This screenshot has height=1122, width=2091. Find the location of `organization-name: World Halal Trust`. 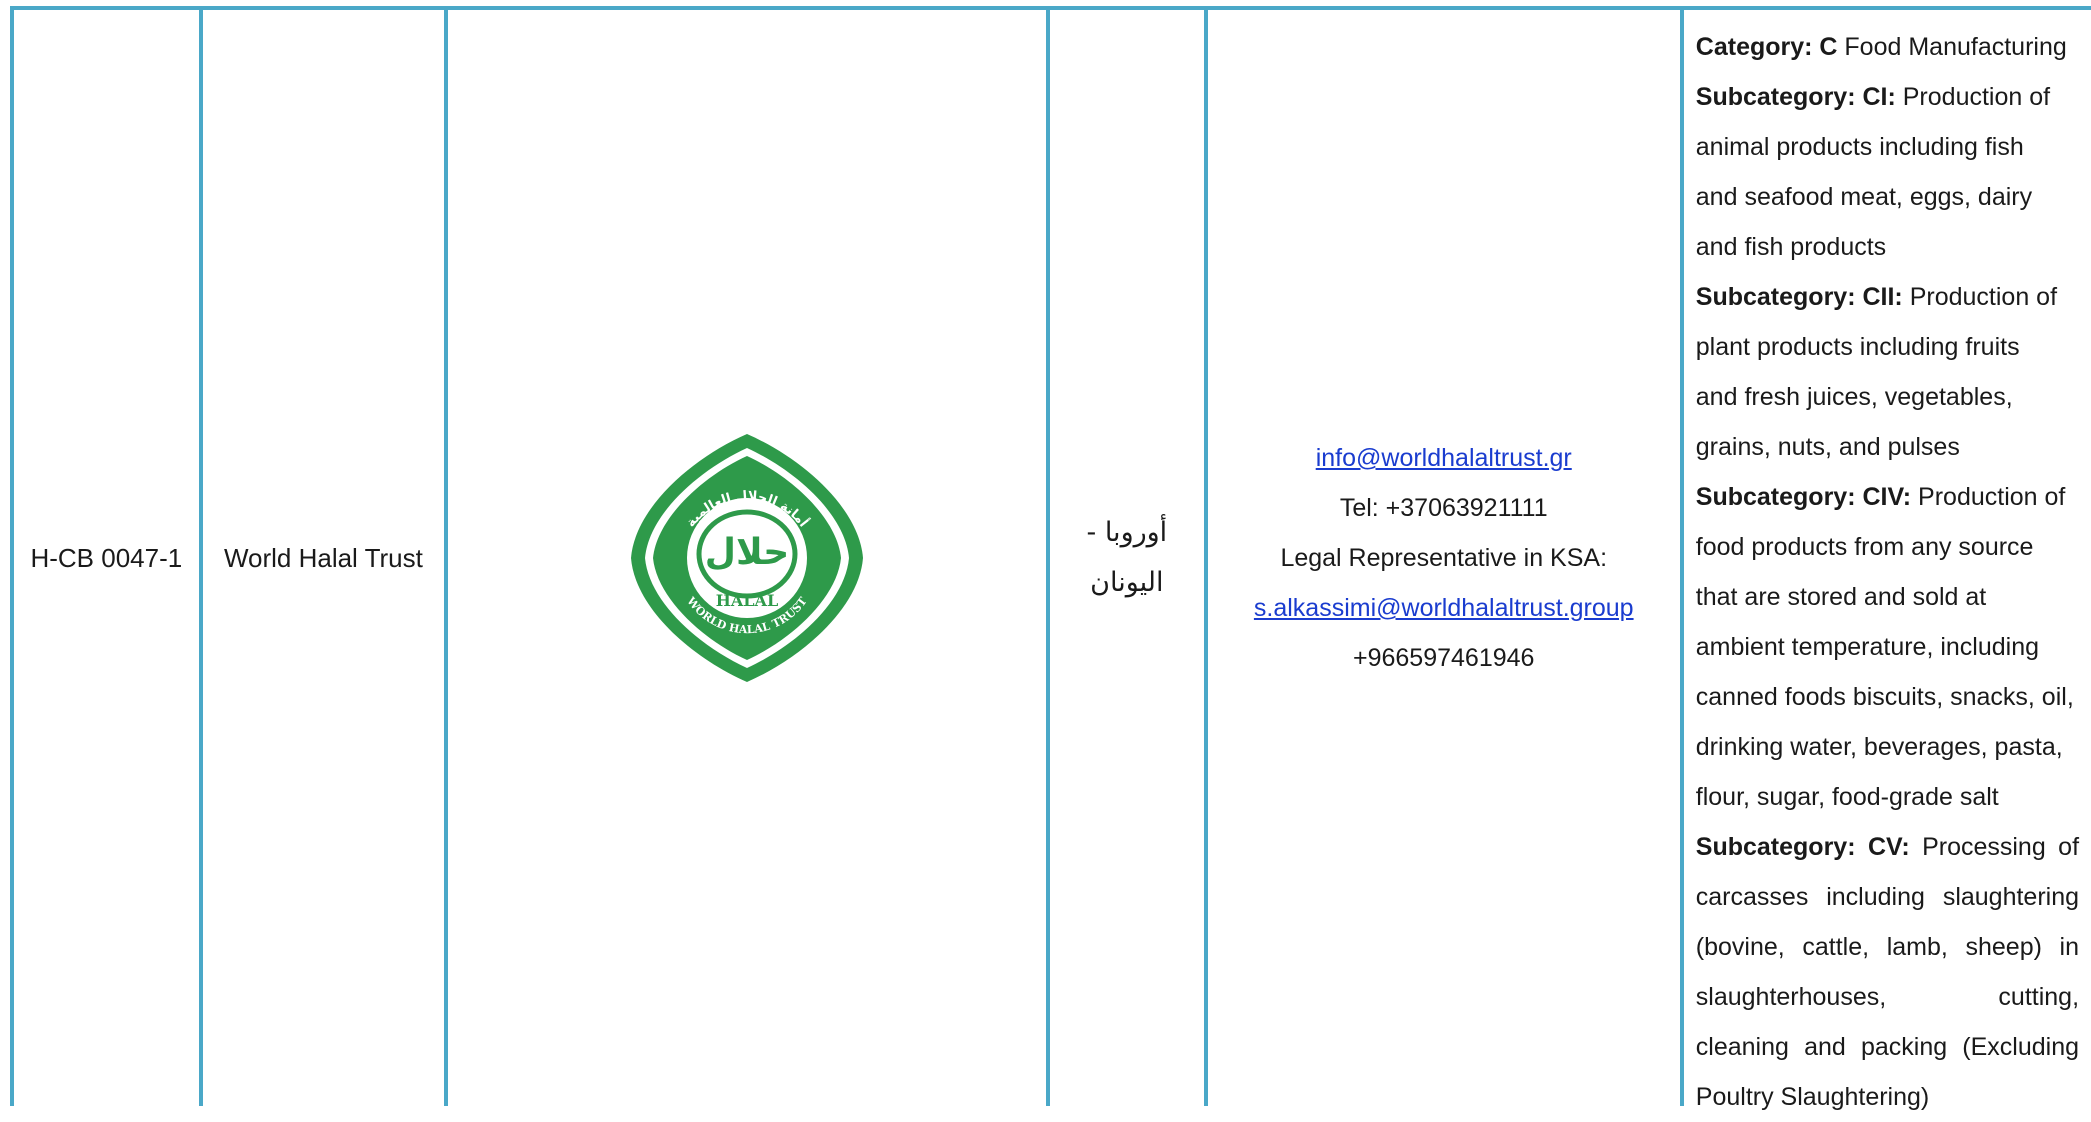

organization-name: World Halal Trust is located at coordinates (323, 557).